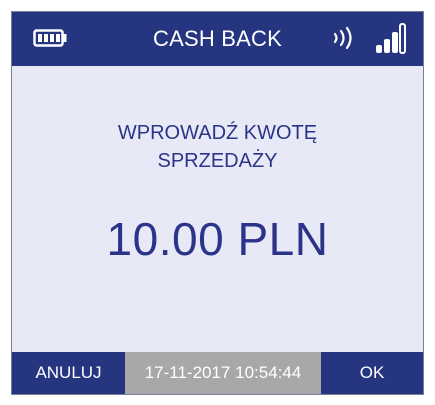 The image size is (435, 405). I want to click on status-bar: CASH BACK, so click(217, 39).